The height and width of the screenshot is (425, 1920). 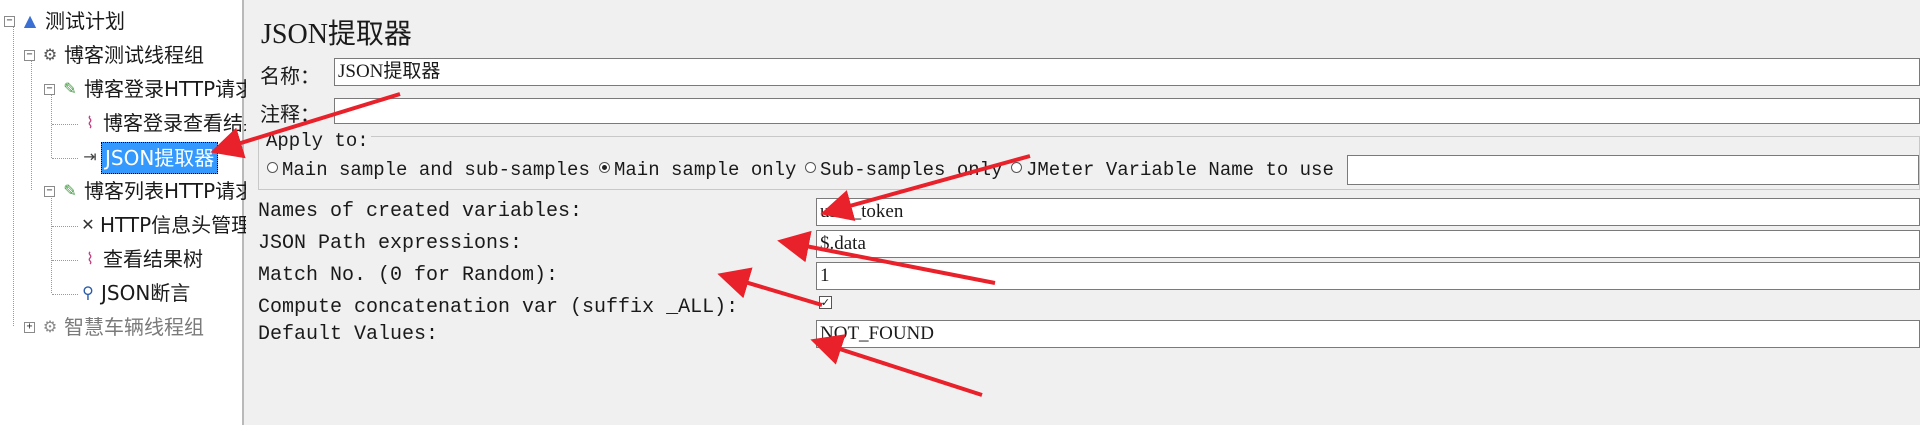 I want to click on json-path-label: JSON Path expressions:, so click(x=390, y=243).